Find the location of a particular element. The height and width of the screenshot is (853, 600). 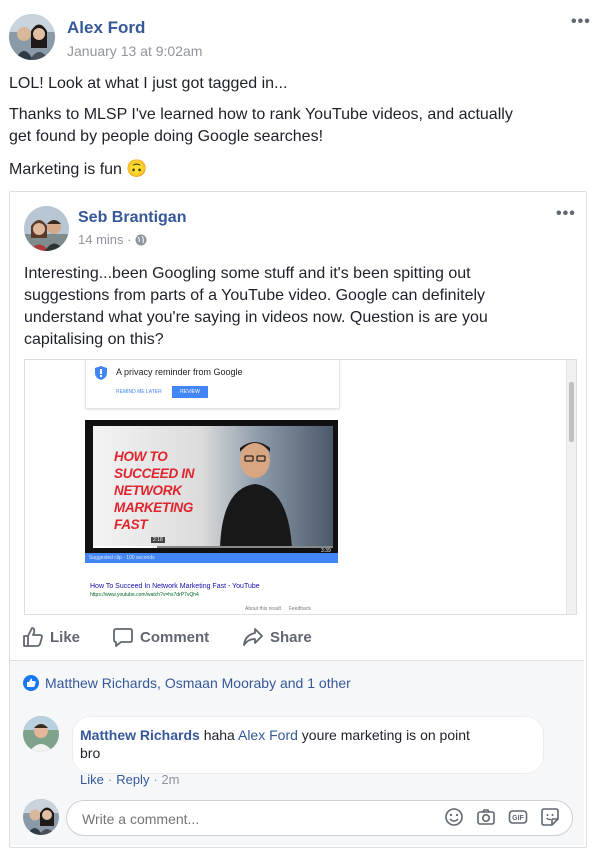

video-title-line: FAST is located at coordinates (131, 524).